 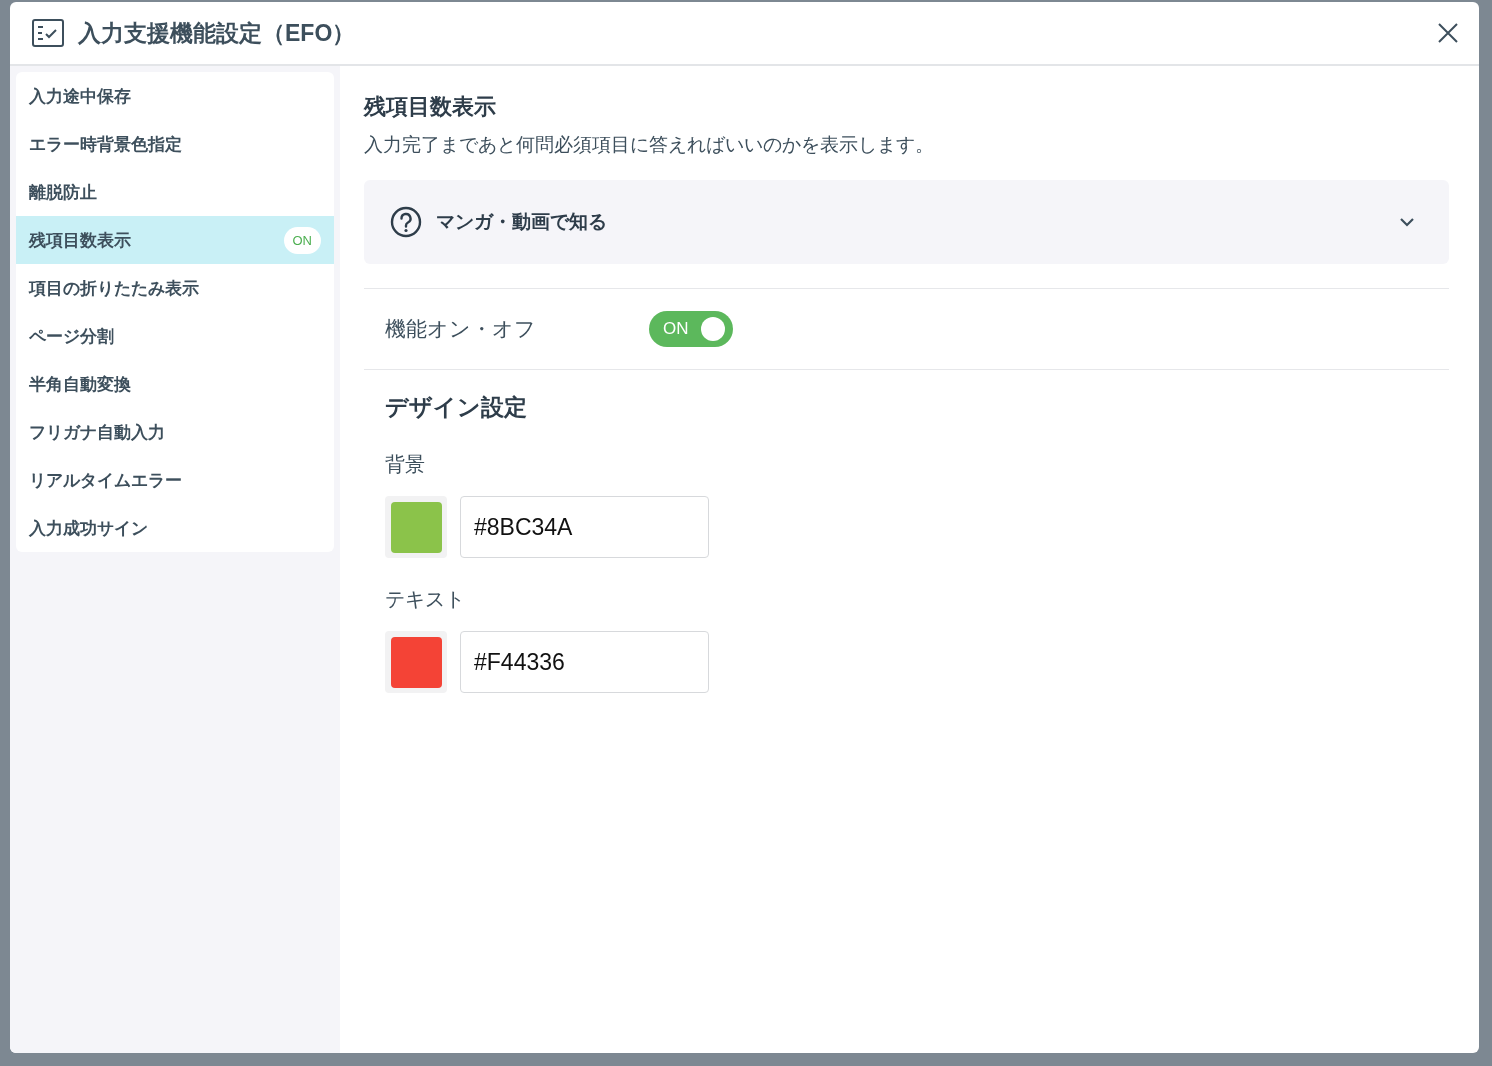 I want to click on subsection-heading: デザイン設定, so click(x=456, y=407).